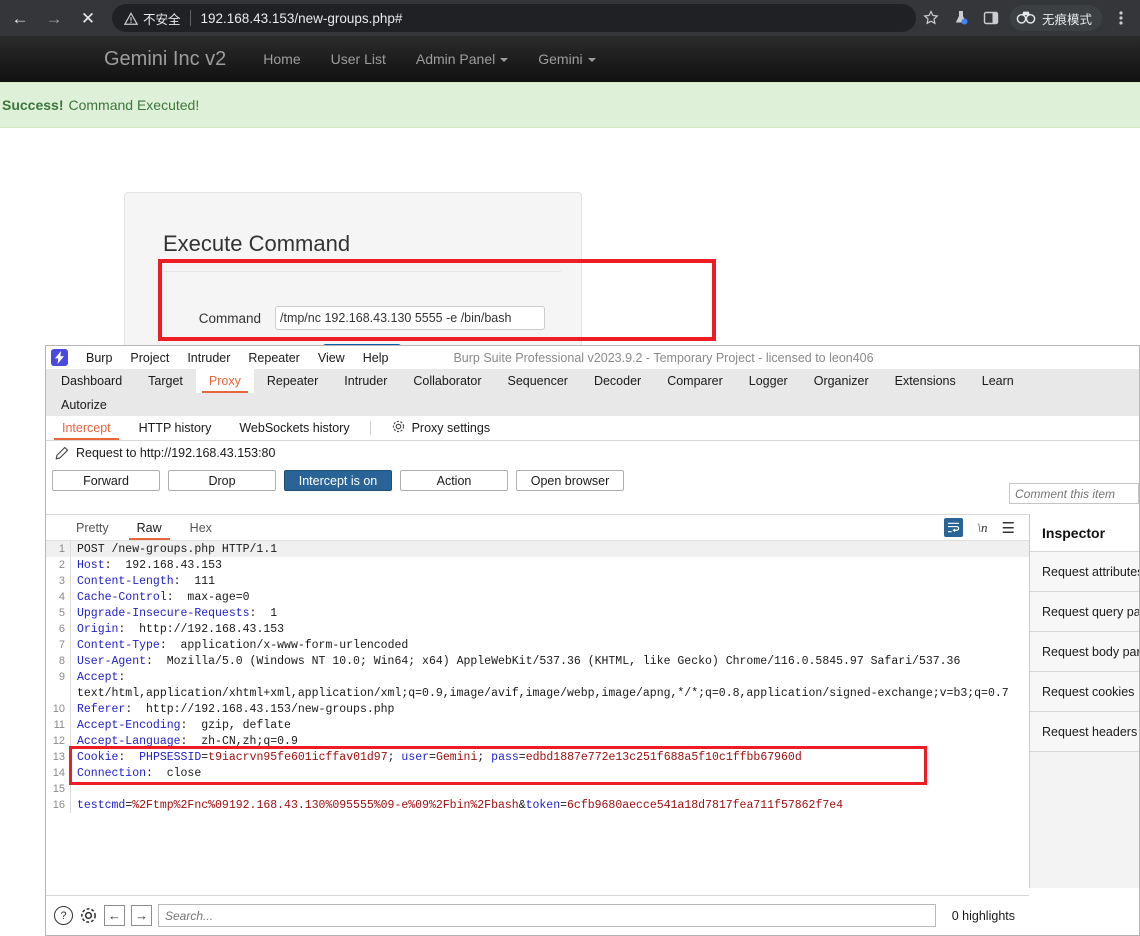  What do you see at coordinates (165, 59) in the screenshot?
I see `site-brand: Gemini Inc v2` at bounding box center [165, 59].